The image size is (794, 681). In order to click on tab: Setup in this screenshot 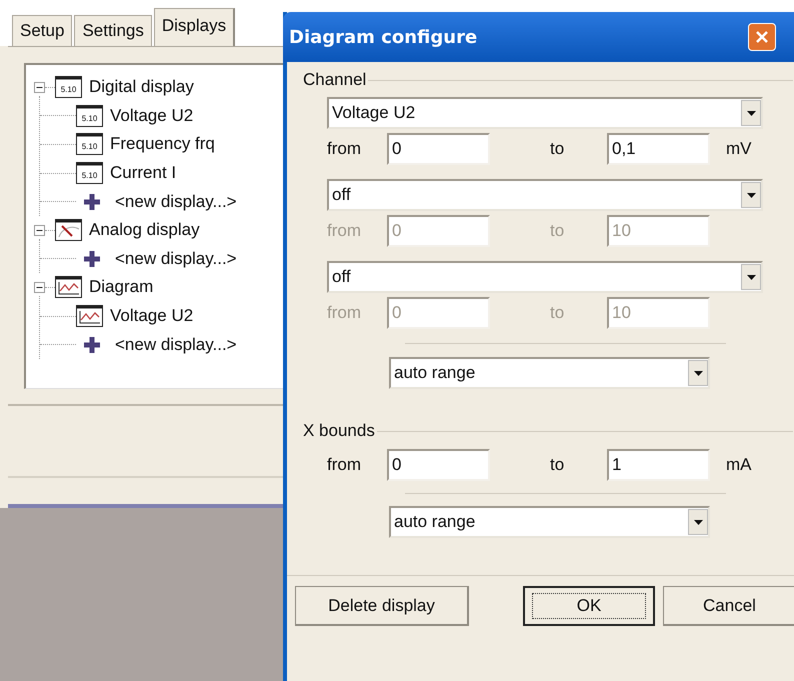, I will do `click(42, 30)`.